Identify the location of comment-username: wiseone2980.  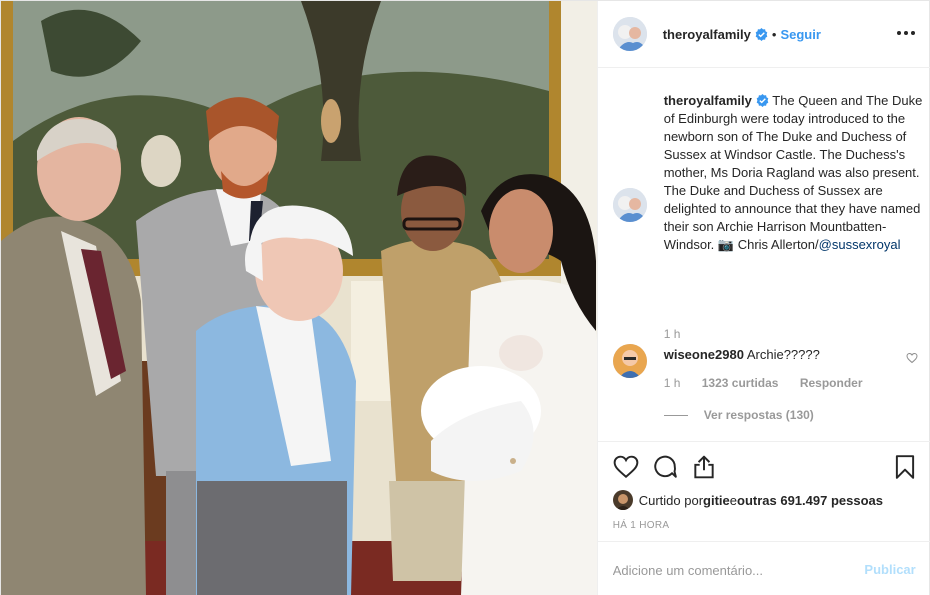
(704, 354).